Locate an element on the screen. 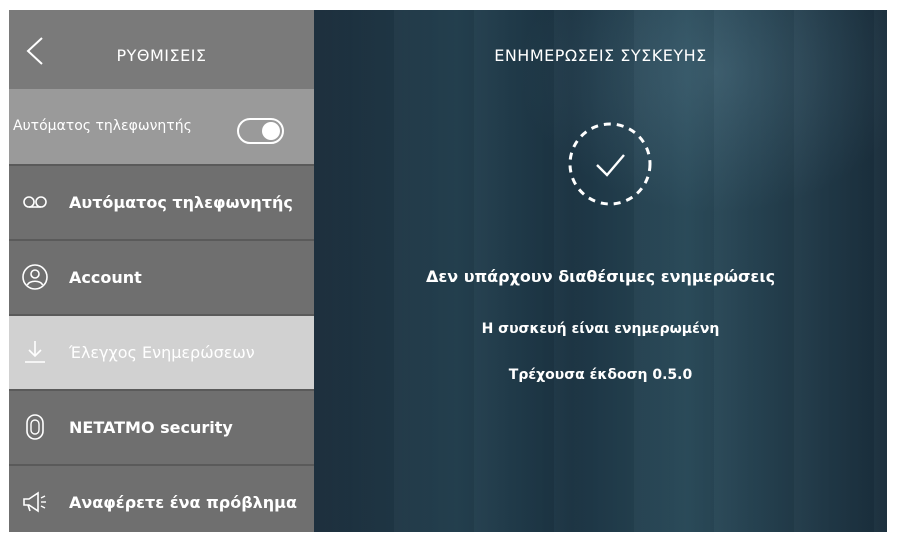 The height and width of the screenshot is (539, 898). user-icon is located at coordinates (35, 277).